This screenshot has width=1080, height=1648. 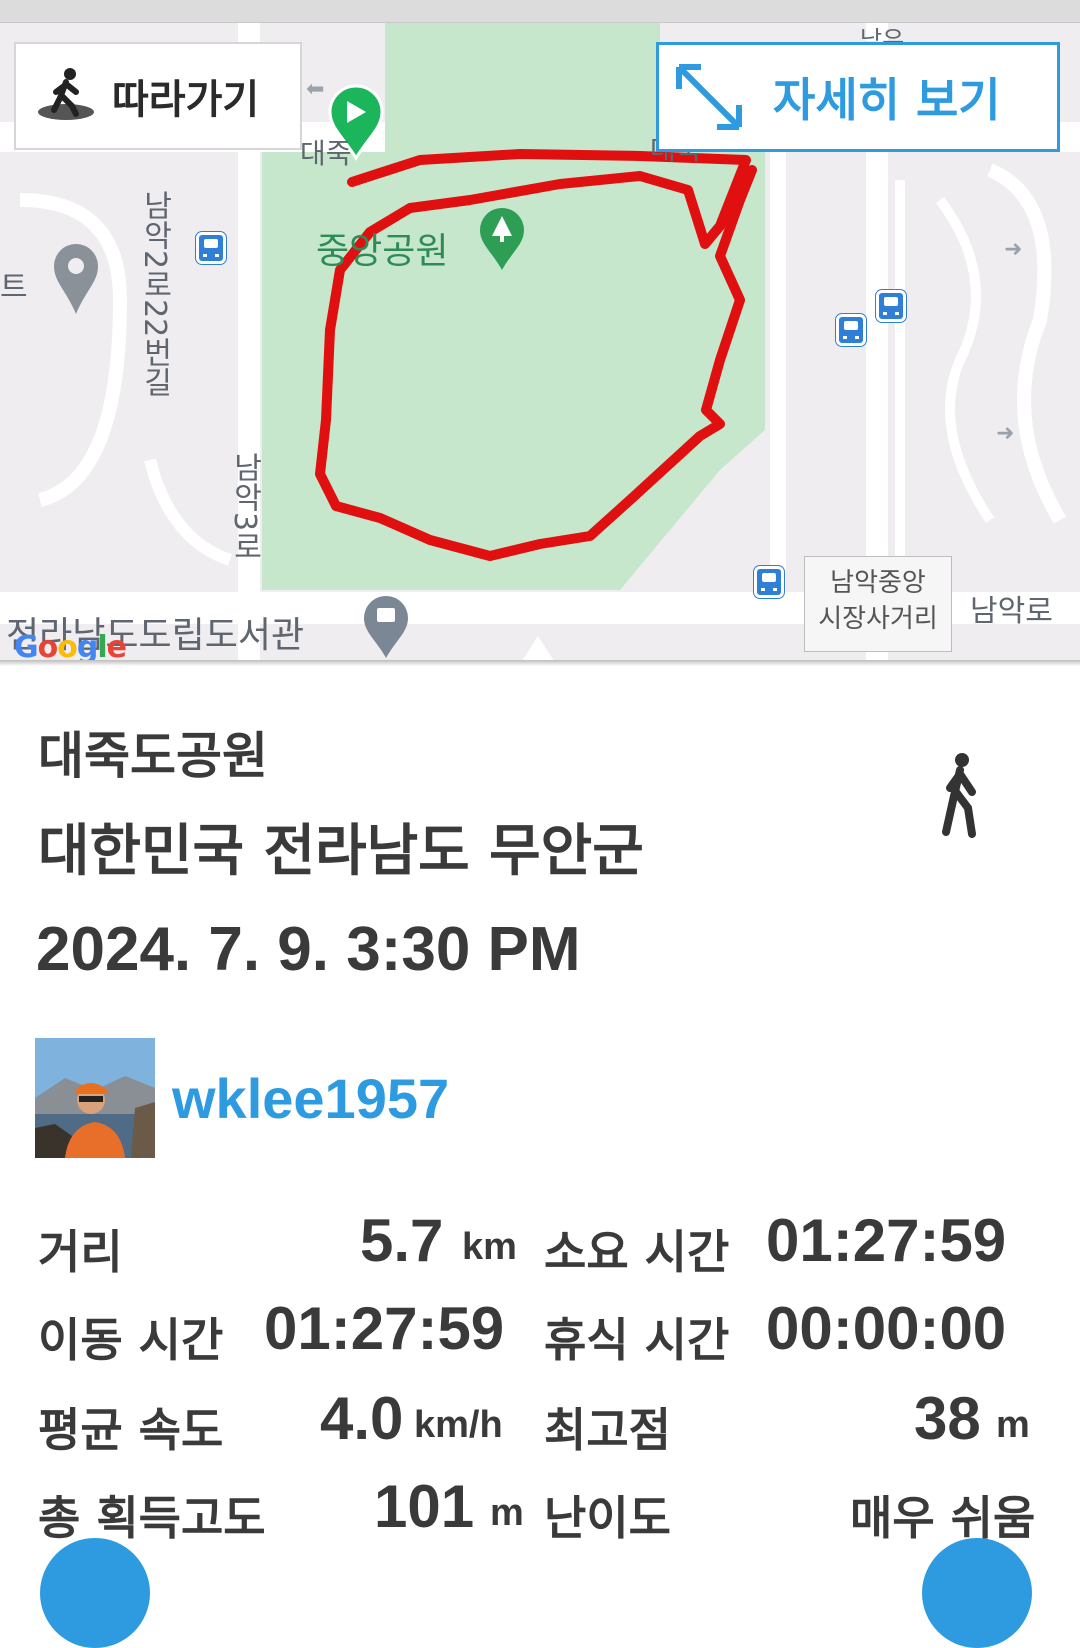 I want to click on start-place-label: 대죽, so click(x=326, y=153).